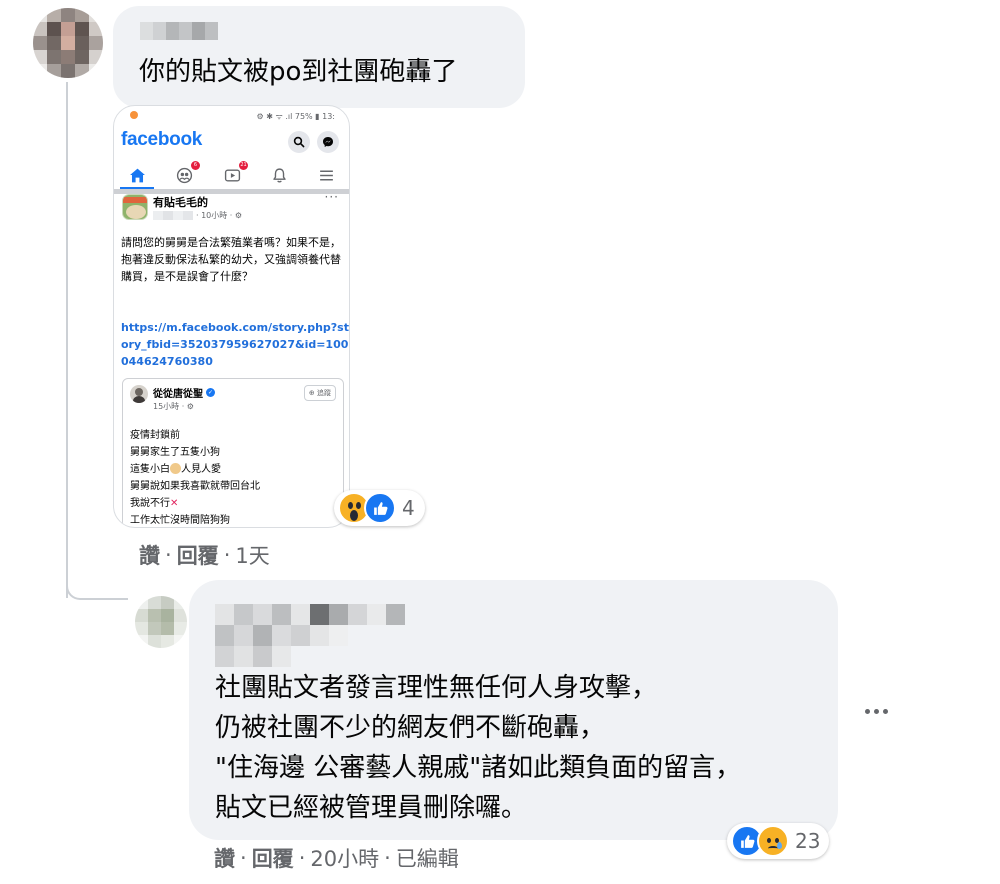 This screenshot has height=884, width=1000. Describe the element at coordinates (187, 173) in the screenshot. I see `friends-icon: 6` at that location.